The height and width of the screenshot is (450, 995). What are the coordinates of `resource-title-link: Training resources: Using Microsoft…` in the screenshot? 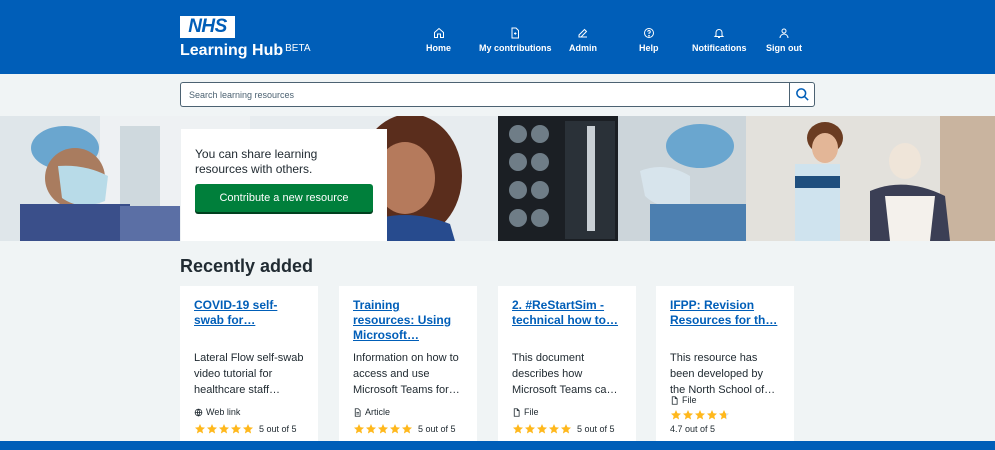 It's located at (408, 320).